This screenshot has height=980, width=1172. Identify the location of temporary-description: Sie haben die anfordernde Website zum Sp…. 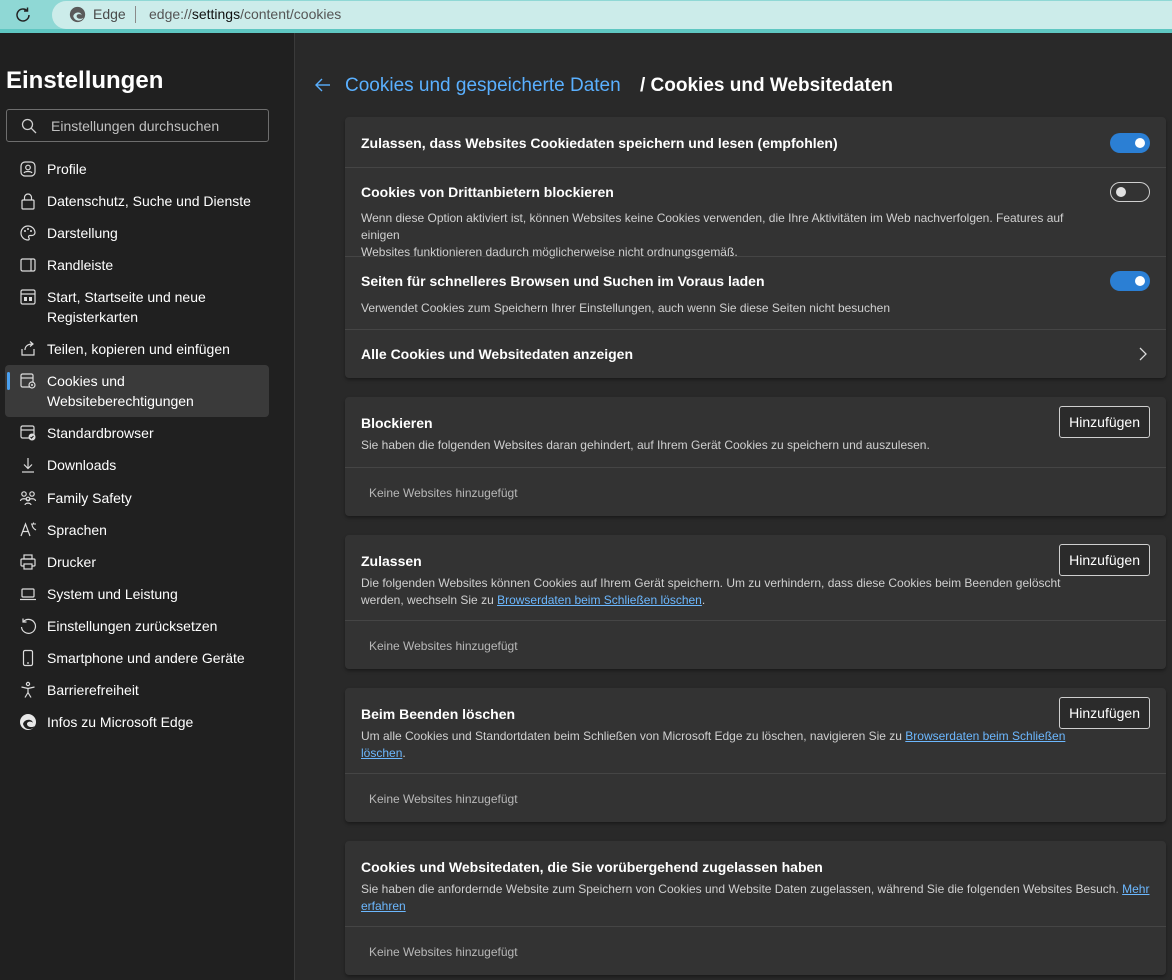
(756, 898).